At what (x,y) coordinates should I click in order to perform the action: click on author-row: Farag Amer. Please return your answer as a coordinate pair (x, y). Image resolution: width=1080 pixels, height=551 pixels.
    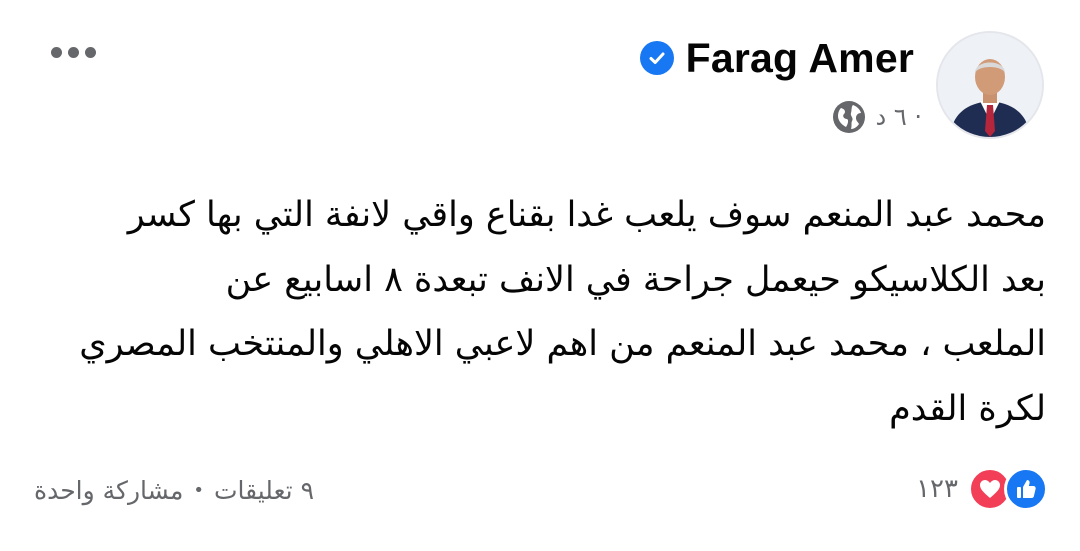
    Looking at the image, I should click on (776, 58).